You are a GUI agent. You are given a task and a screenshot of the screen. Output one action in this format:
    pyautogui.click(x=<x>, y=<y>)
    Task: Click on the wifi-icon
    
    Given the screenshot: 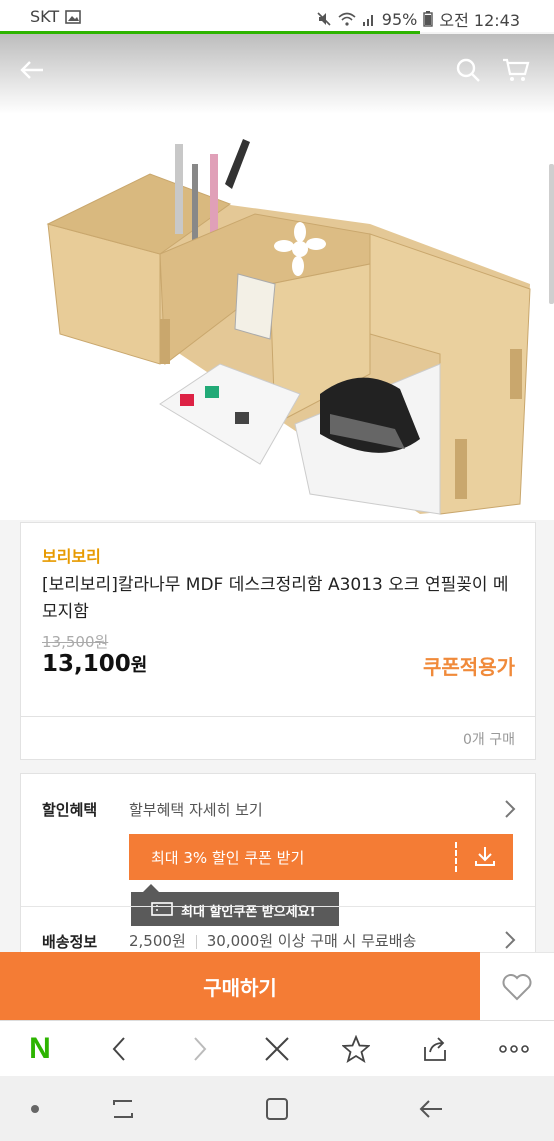 What is the action you would take?
    pyautogui.click(x=347, y=19)
    